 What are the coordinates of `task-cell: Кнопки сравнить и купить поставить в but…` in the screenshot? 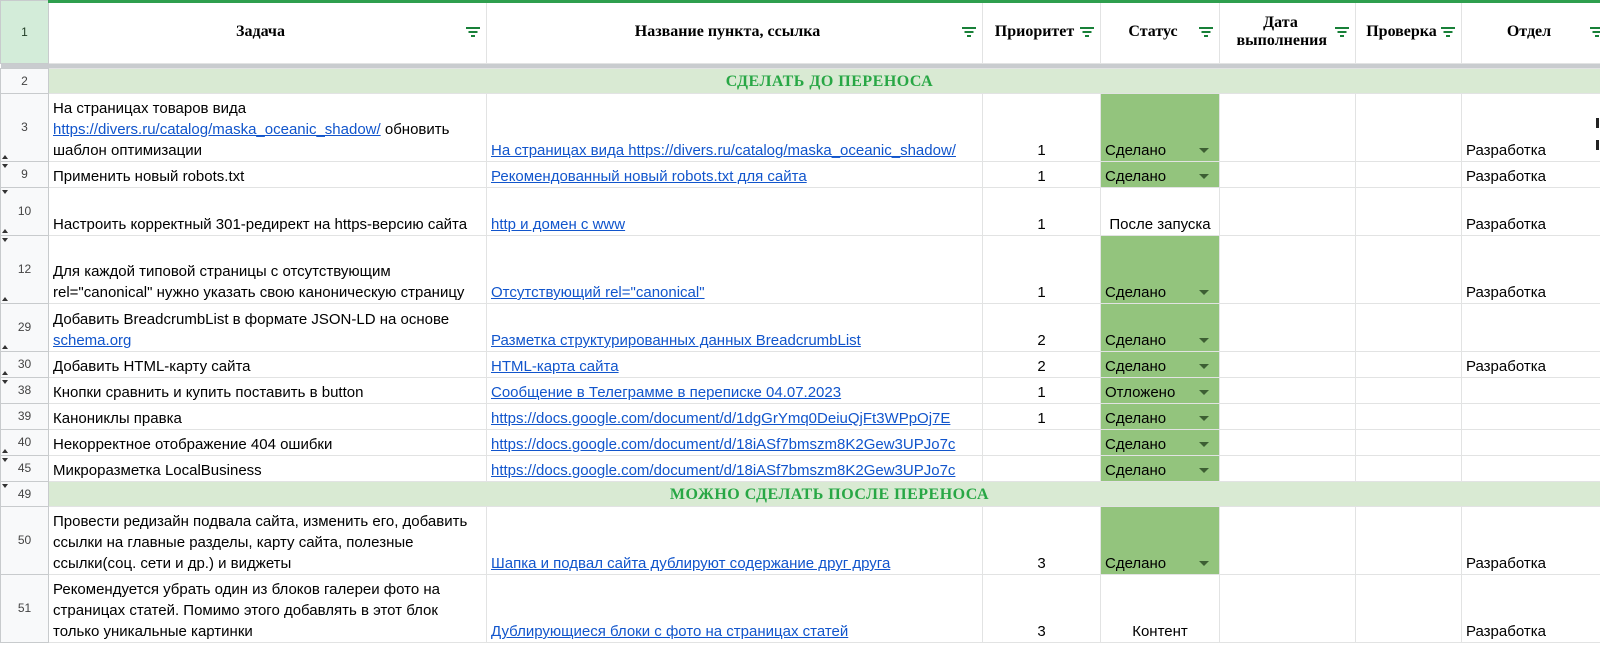 It's located at (267, 390).